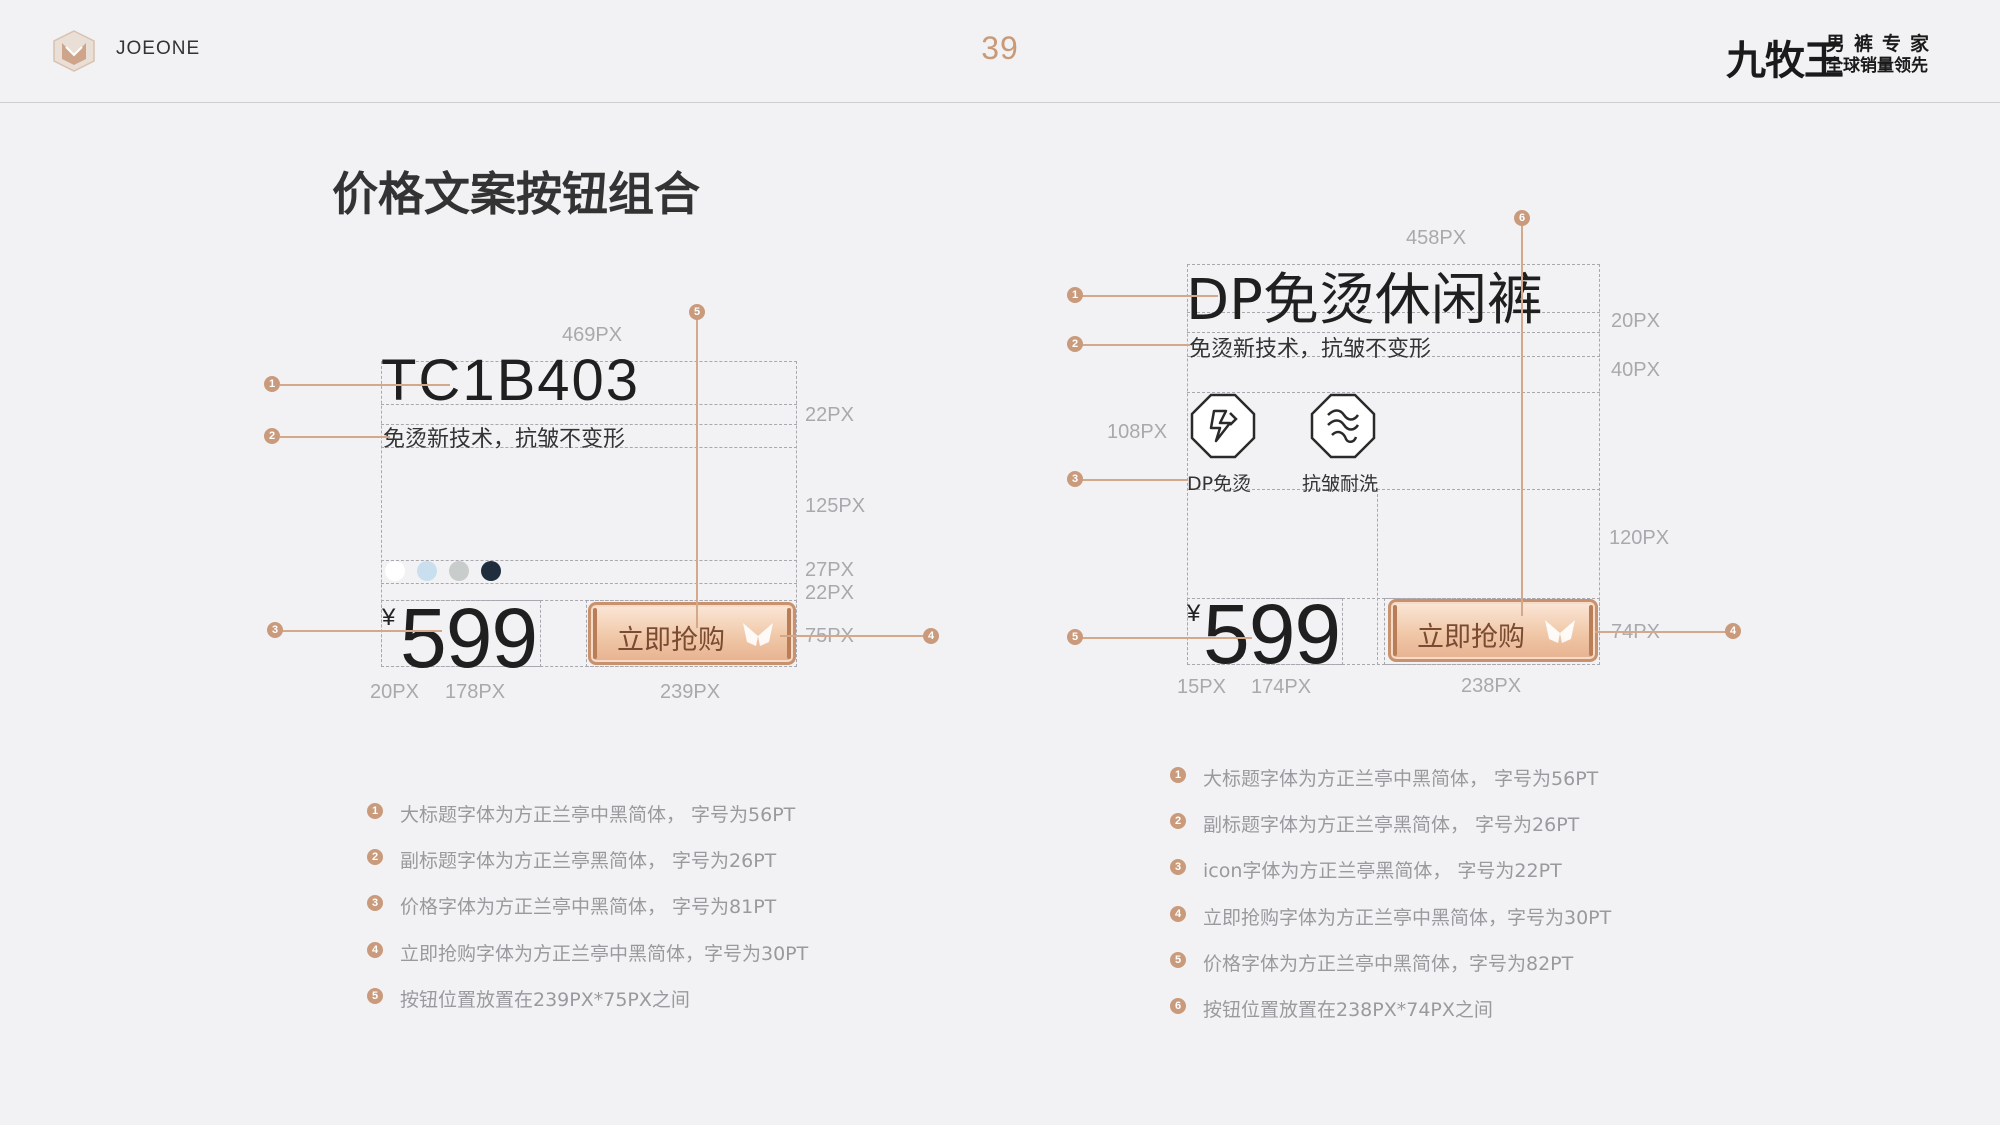 This screenshot has height=1125, width=2000. I want to click on joeone-logo-icon, so click(74, 51).